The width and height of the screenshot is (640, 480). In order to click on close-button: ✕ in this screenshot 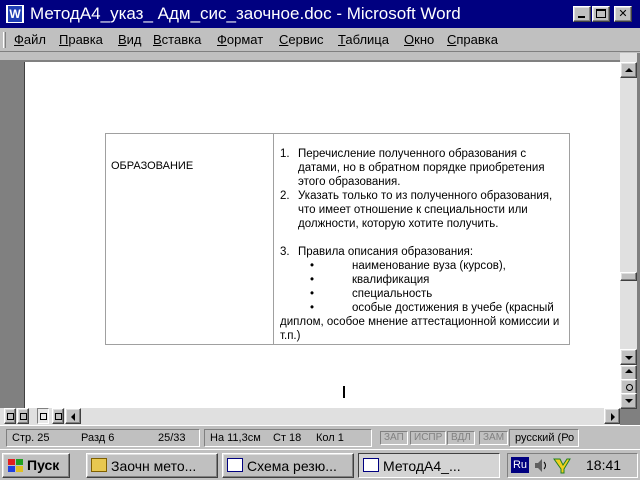, I will do `click(623, 14)`.